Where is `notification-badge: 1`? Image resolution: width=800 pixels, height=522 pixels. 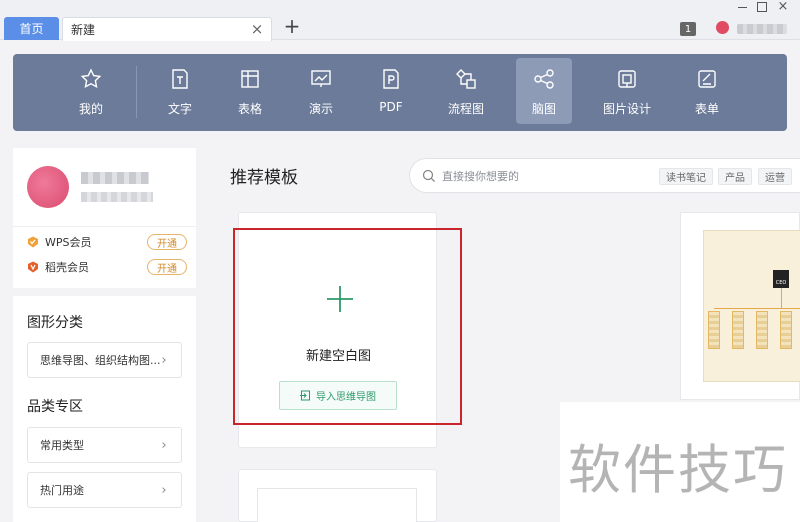
notification-badge: 1 is located at coordinates (688, 29).